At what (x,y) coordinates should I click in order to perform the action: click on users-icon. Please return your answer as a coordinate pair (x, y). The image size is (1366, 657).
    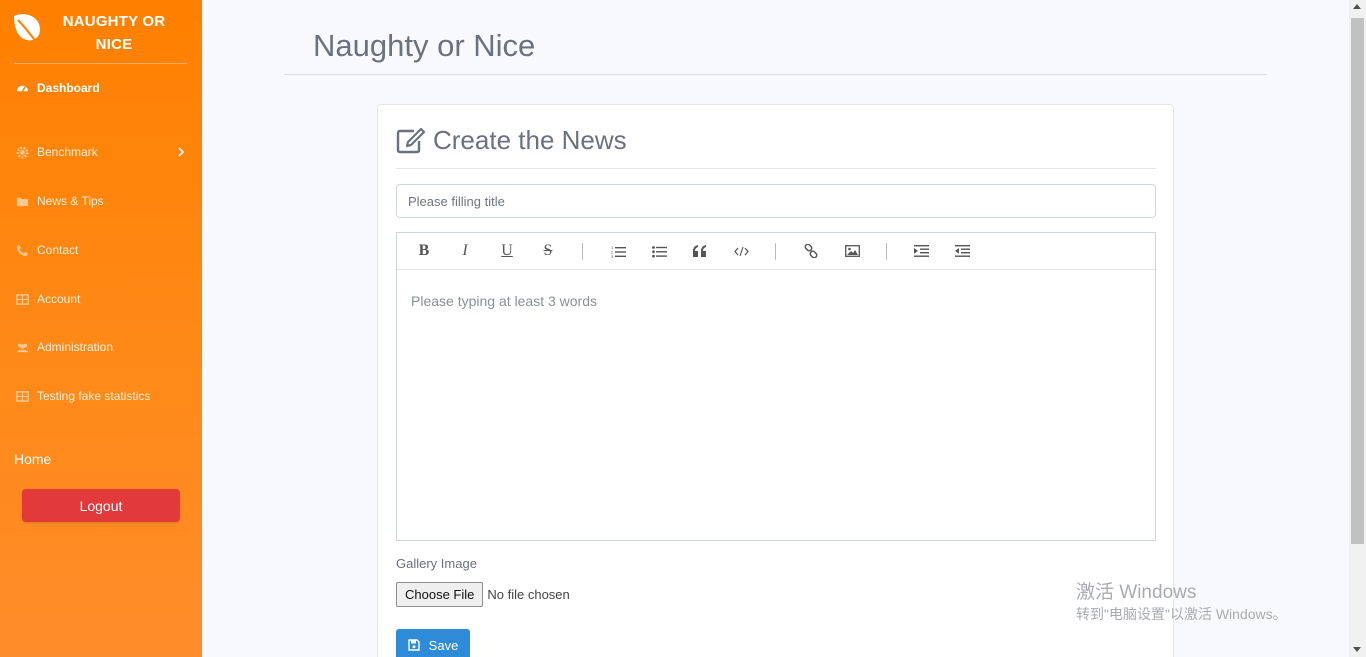
    Looking at the image, I should click on (22, 347).